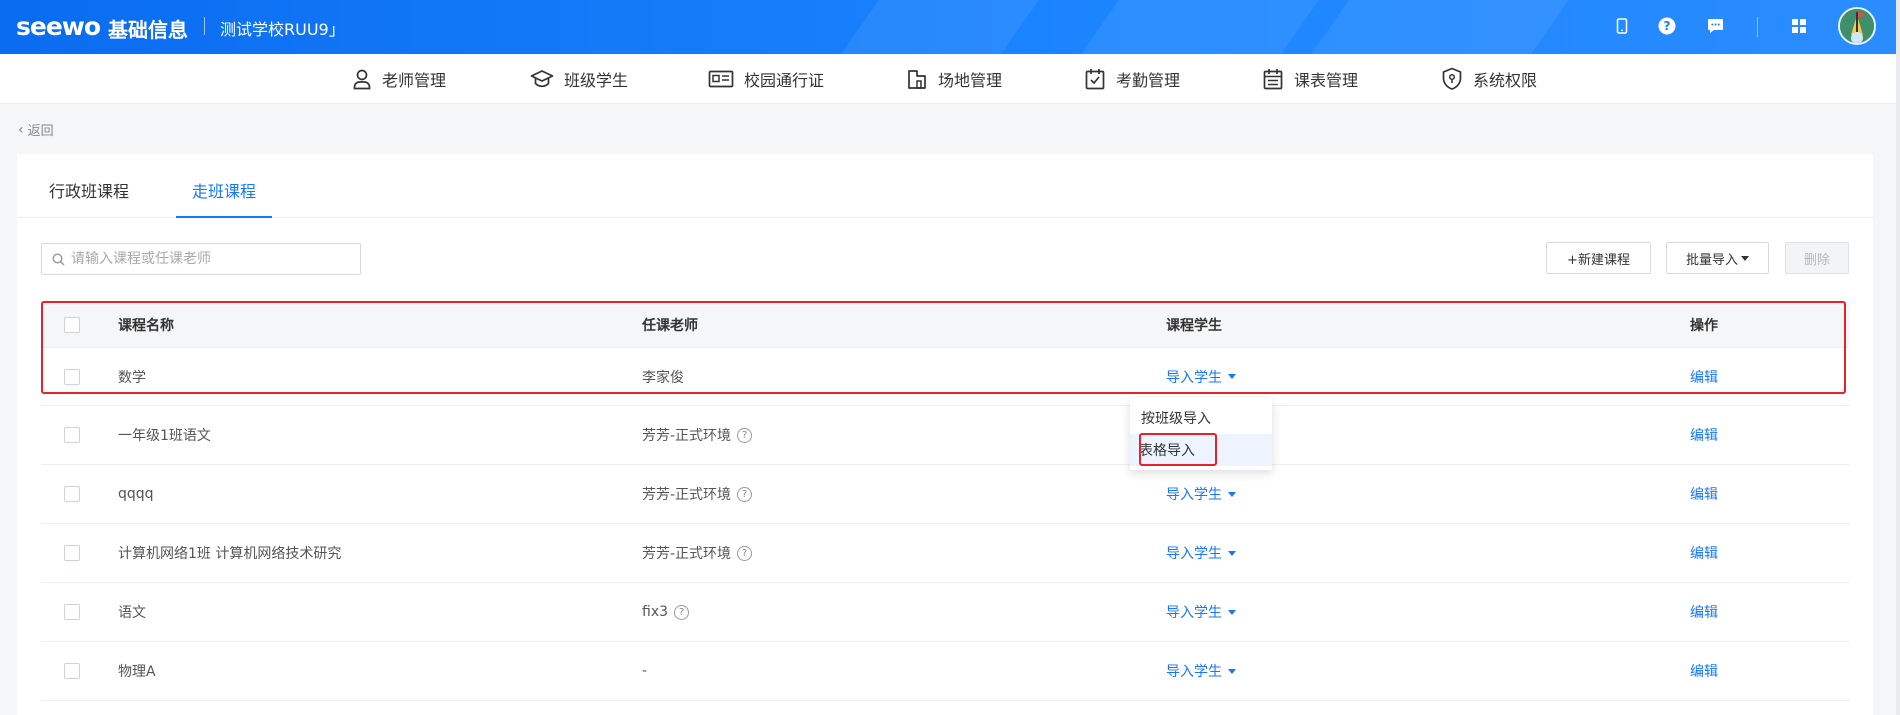 This screenshot has height=715, width=1900. Describe the element at coordinates (72, 324) in the screenshot. I see `select-all-checkbox` at that location.